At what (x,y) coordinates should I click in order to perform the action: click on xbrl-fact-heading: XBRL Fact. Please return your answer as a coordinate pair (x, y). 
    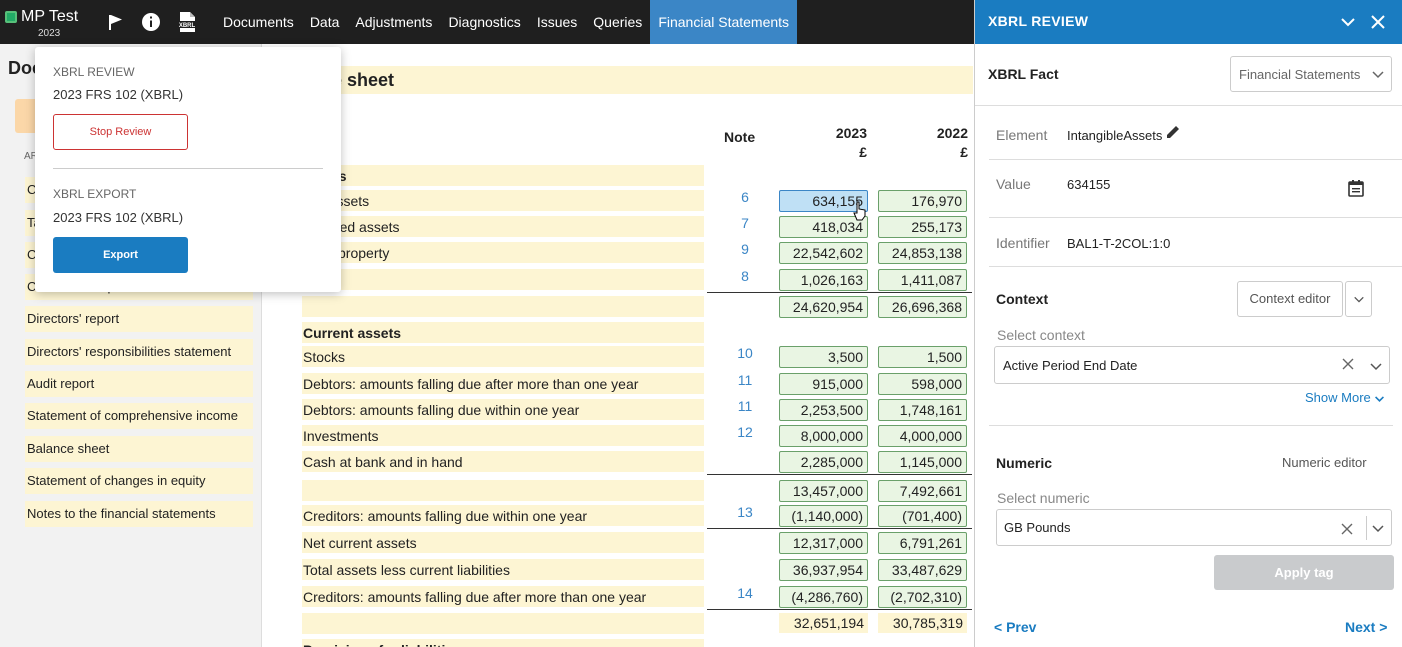
    Looking at the image, I should click on (1023, 74).